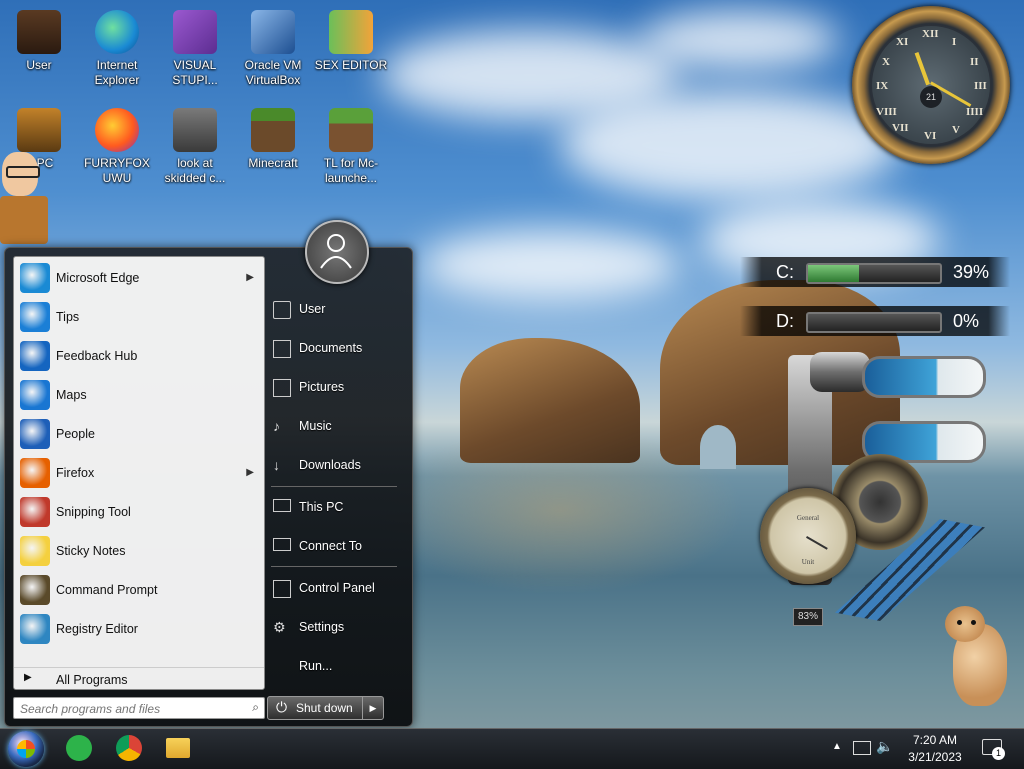 Image resolution: width=1024 pixels, height=769 pixels. What do you see at coordinates (980, 86) in the screenshot?
I see `clock-numeral: III` at bounding box center [980, 86].